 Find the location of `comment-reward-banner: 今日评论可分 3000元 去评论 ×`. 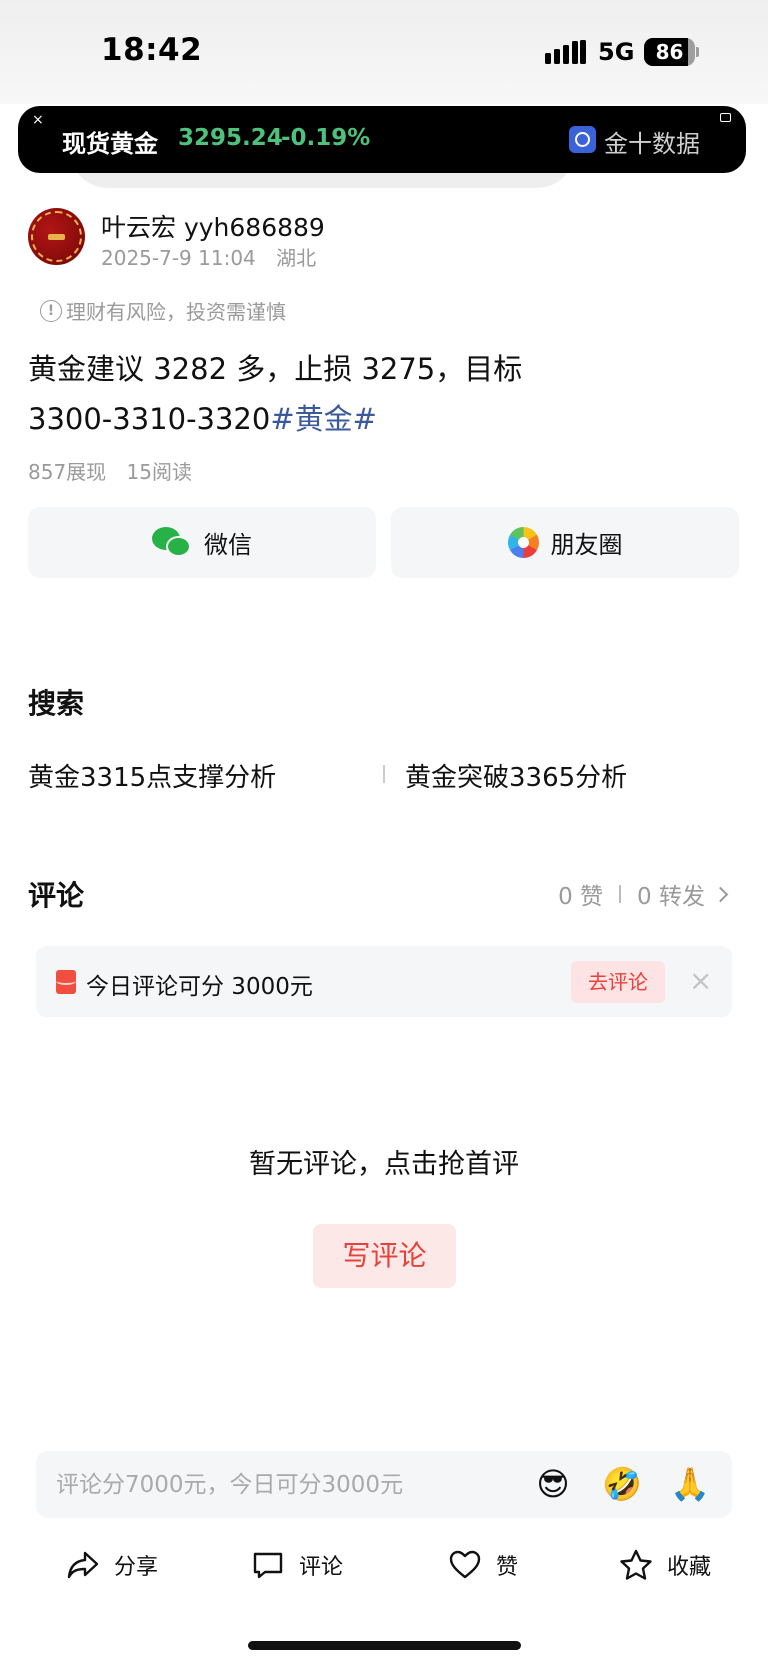

comment-reward-banner: 今日评论可分 3000元 去评论 × is located at coordinates (384, 981).